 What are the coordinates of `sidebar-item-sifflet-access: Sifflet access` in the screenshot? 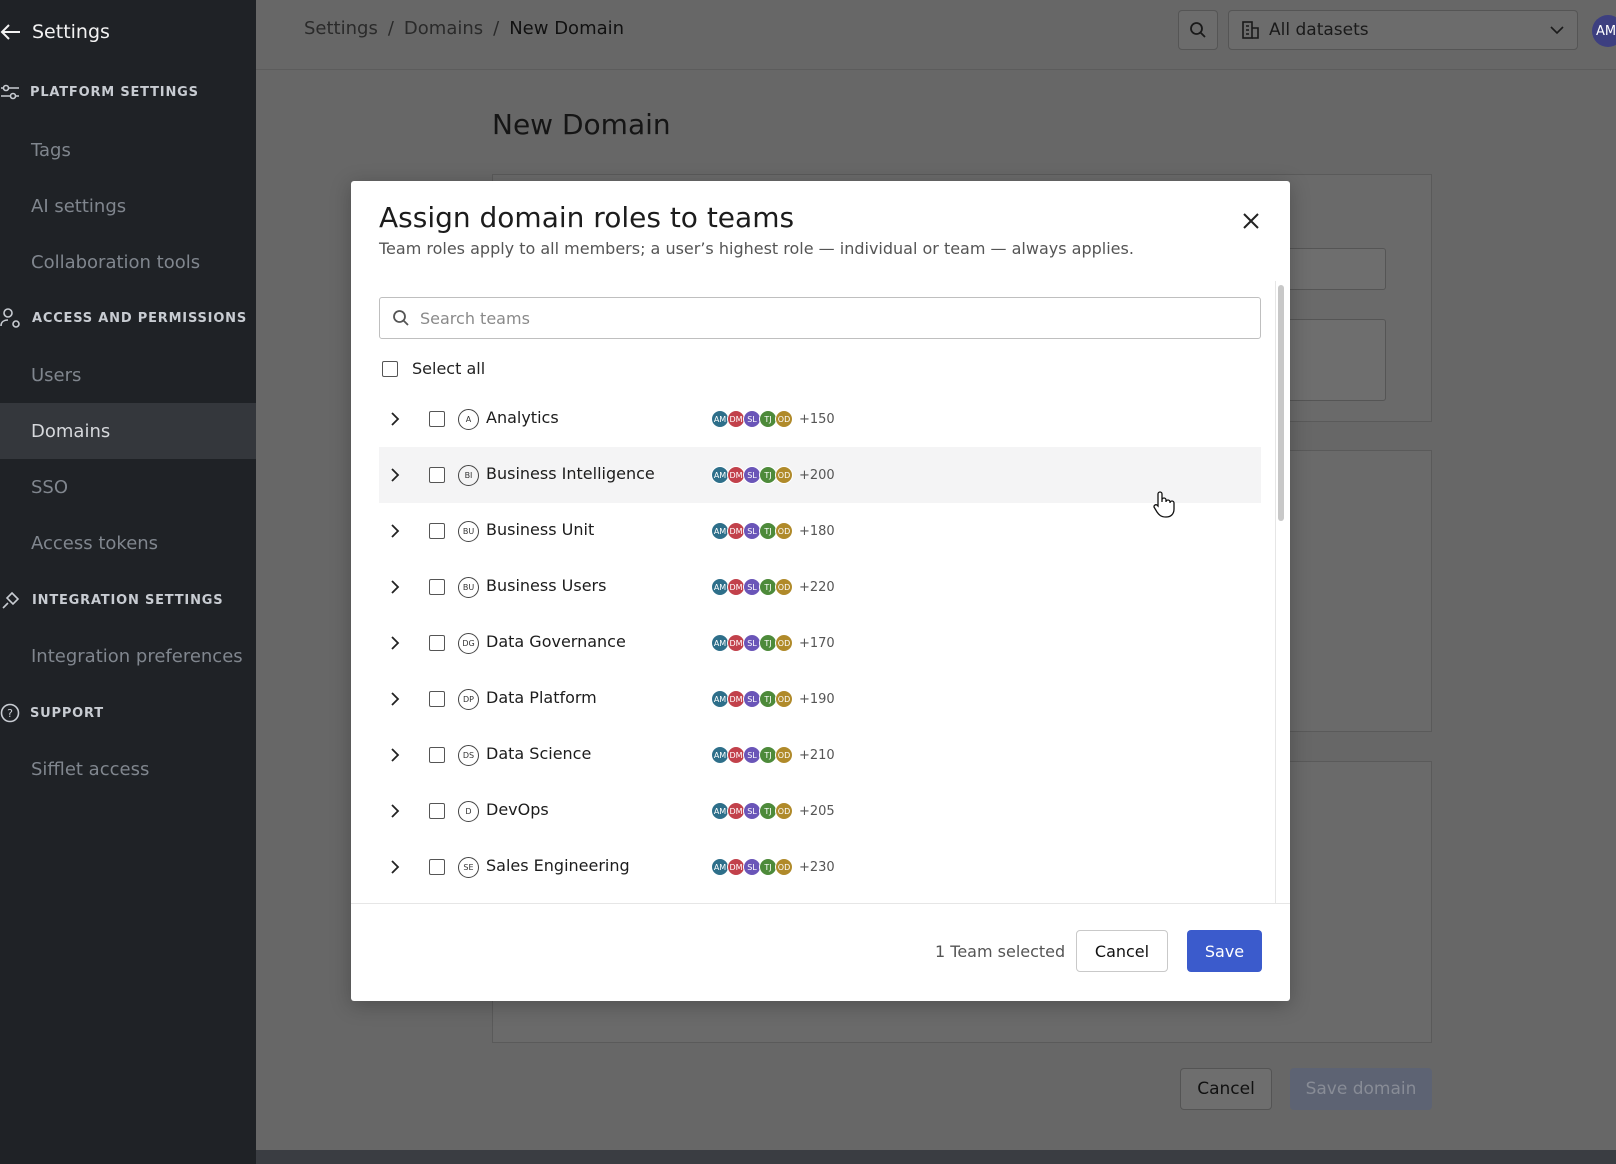 It's located at (128, 769).